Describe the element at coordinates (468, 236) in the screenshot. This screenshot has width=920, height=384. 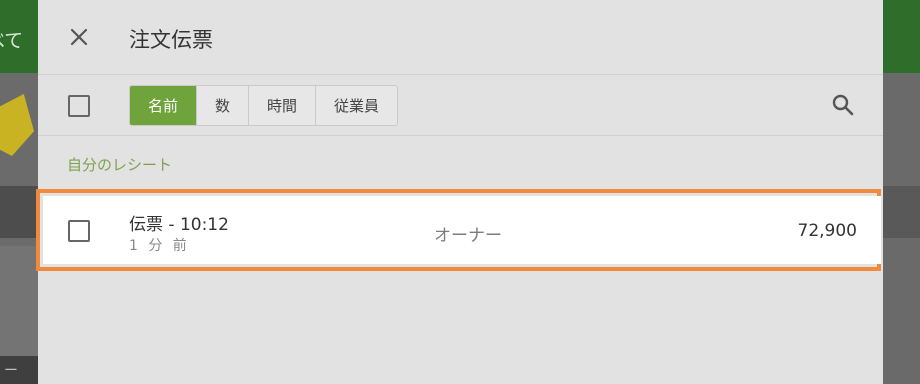
I see `receipt-employee: オーナー` at that location.